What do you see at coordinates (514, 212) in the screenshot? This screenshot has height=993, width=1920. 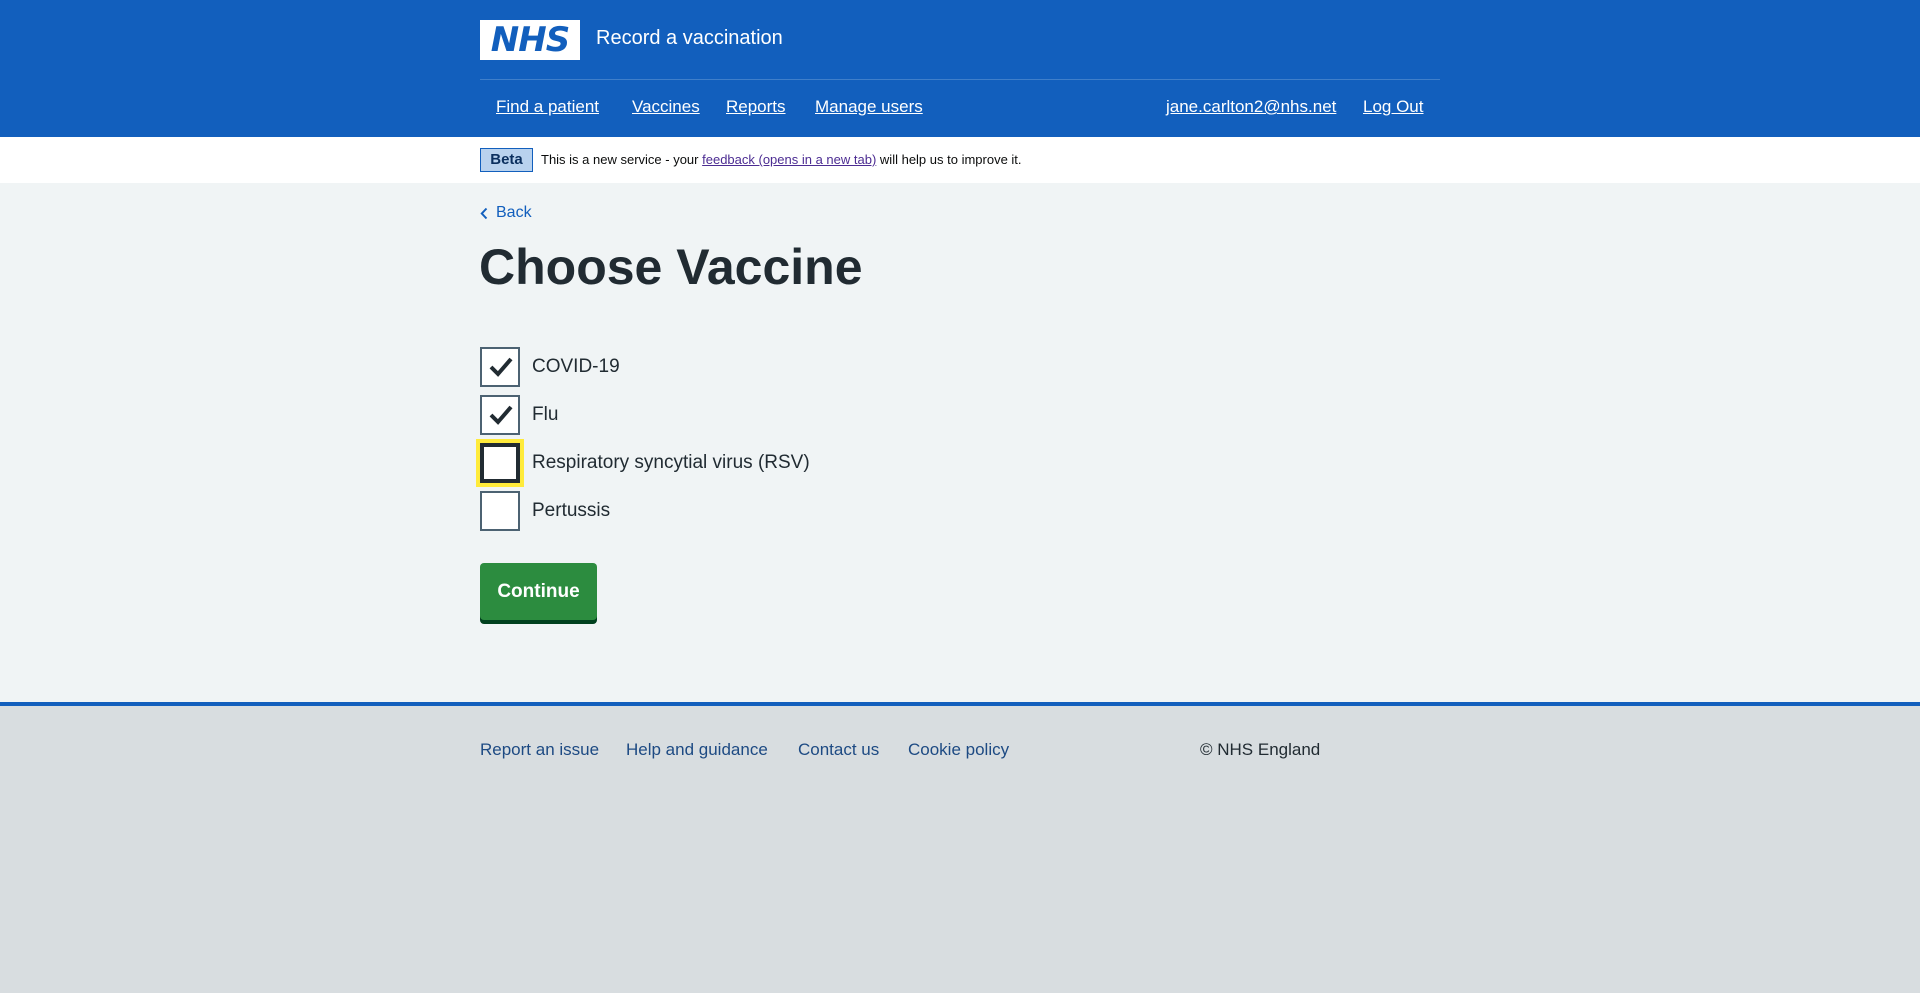 I see `back-label: Back` at bounding box center [514, 212].